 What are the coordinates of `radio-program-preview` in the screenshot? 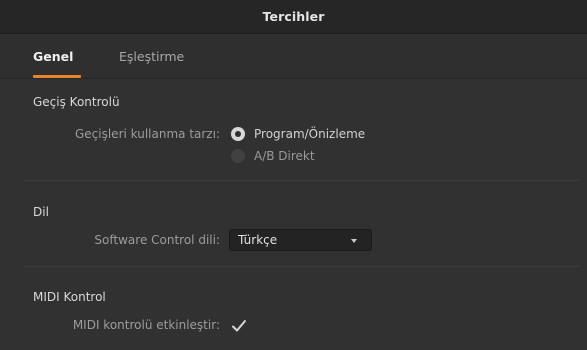 It's located at (238, 134).